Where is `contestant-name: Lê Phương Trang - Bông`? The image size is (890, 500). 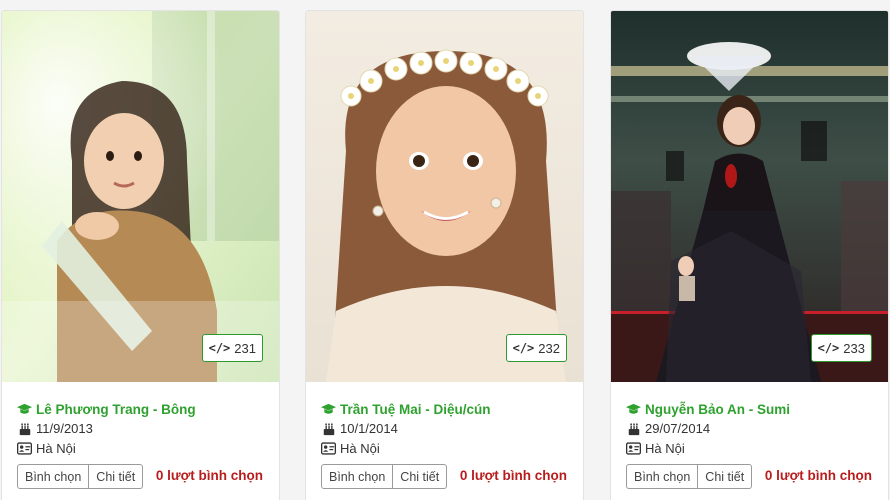 contestant-name: Lê Phương Trang - Bông is located at coordinates (116, 409).